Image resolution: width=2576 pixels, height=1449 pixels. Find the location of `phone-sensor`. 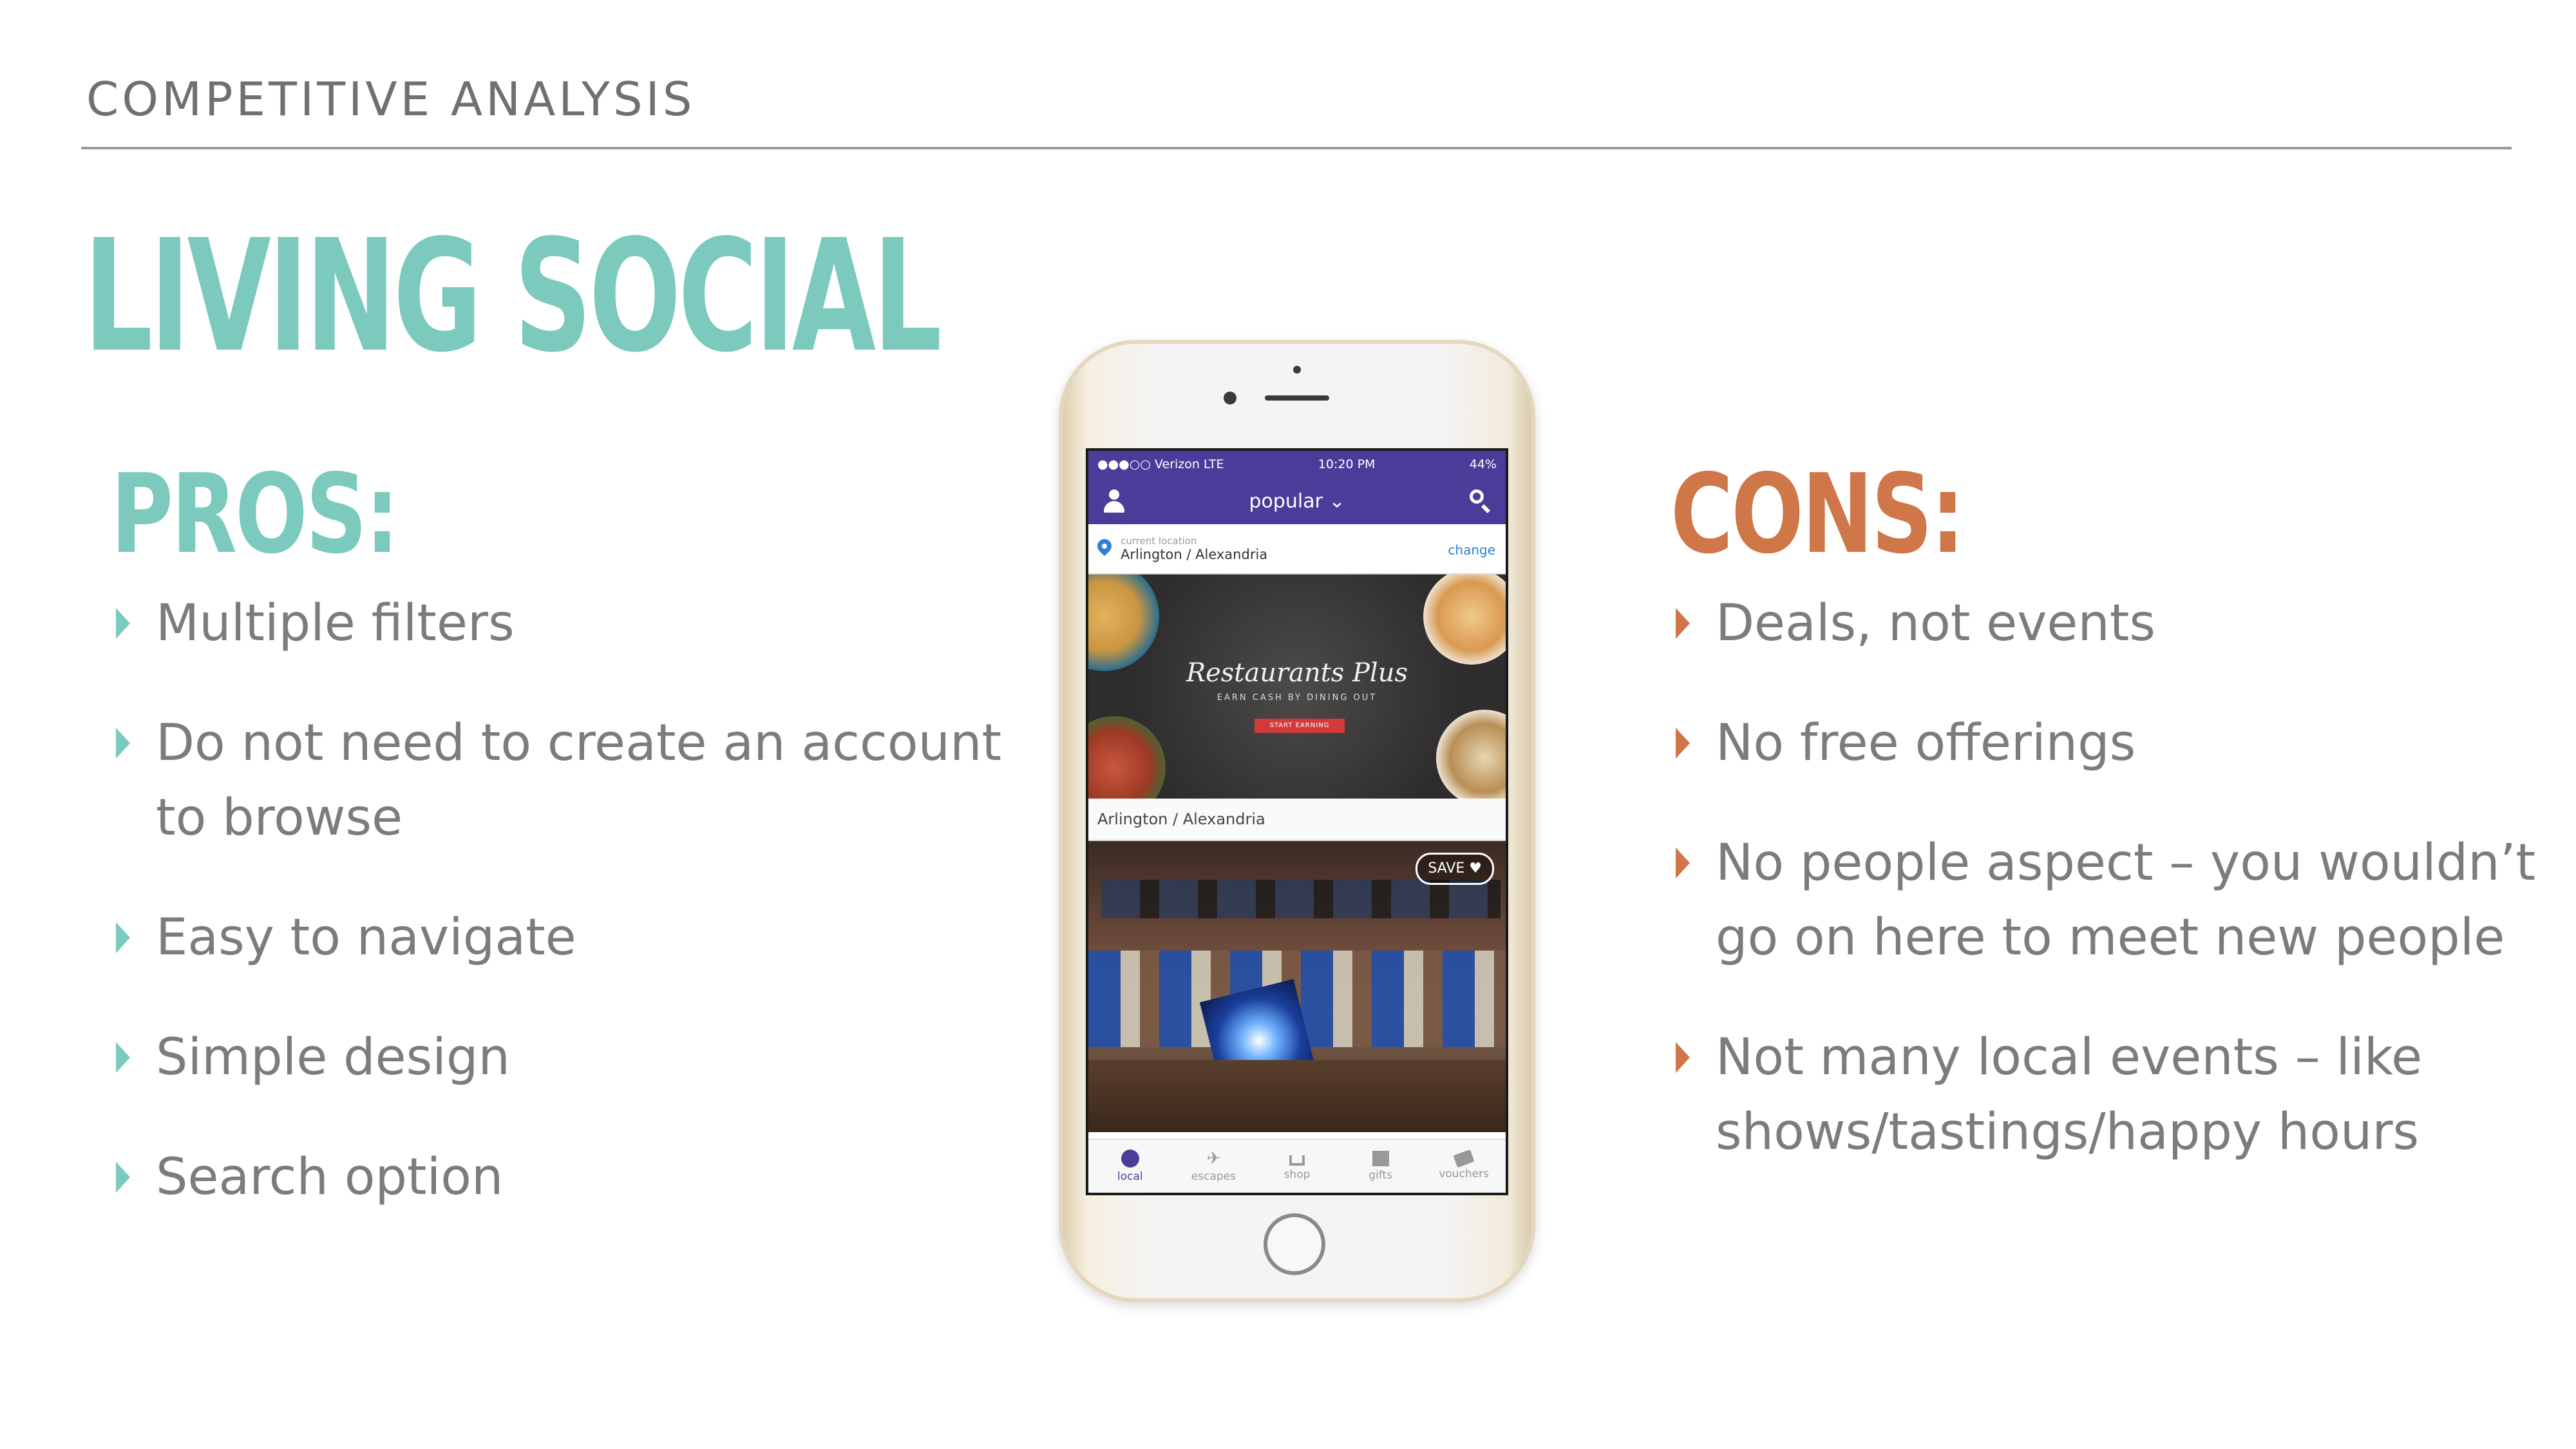

phone-sensor is located at coordinates (1297, 370).